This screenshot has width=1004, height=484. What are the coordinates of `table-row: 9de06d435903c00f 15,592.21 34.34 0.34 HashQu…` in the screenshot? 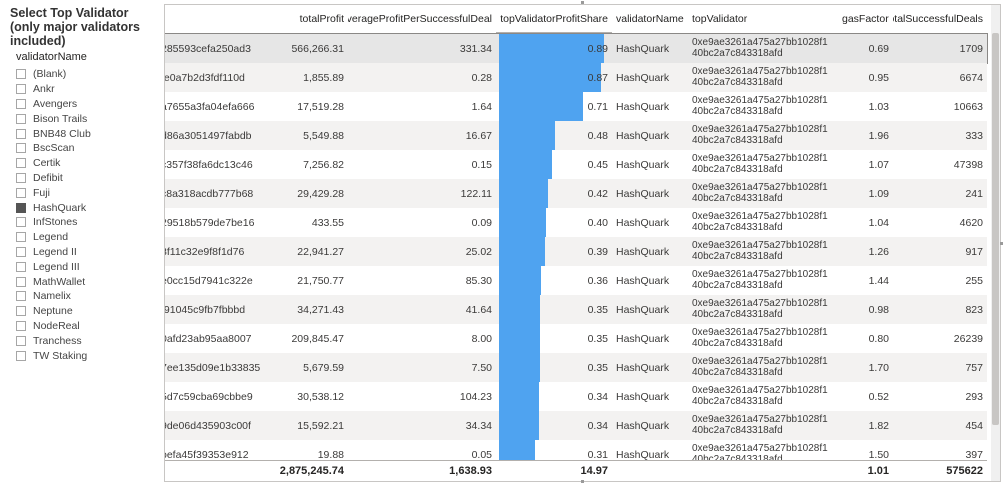 It's located at (576, 425).